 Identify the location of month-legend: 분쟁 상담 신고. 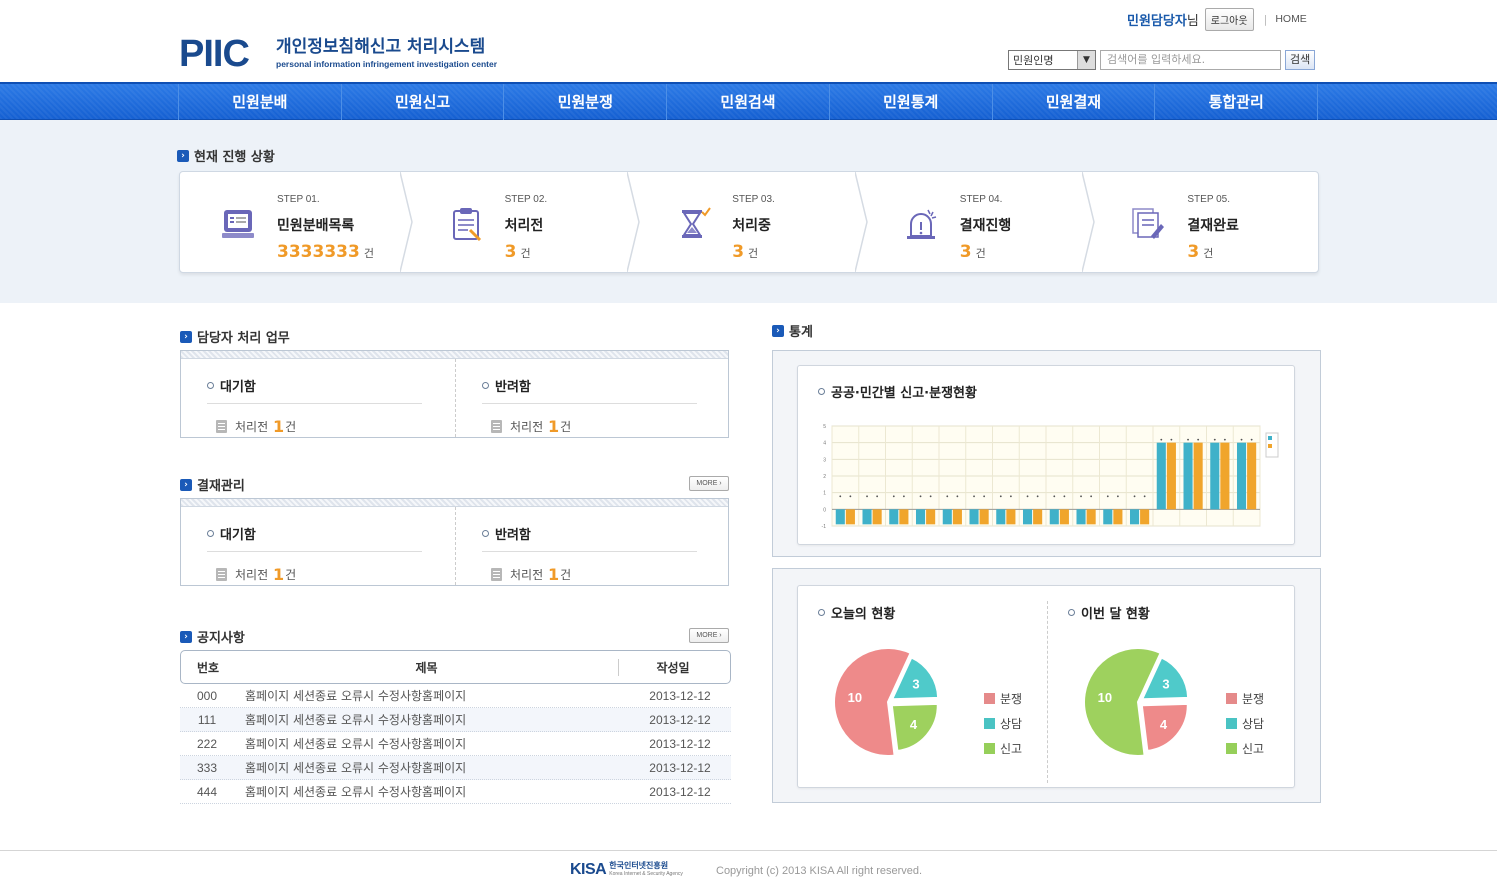
(1245, 727).